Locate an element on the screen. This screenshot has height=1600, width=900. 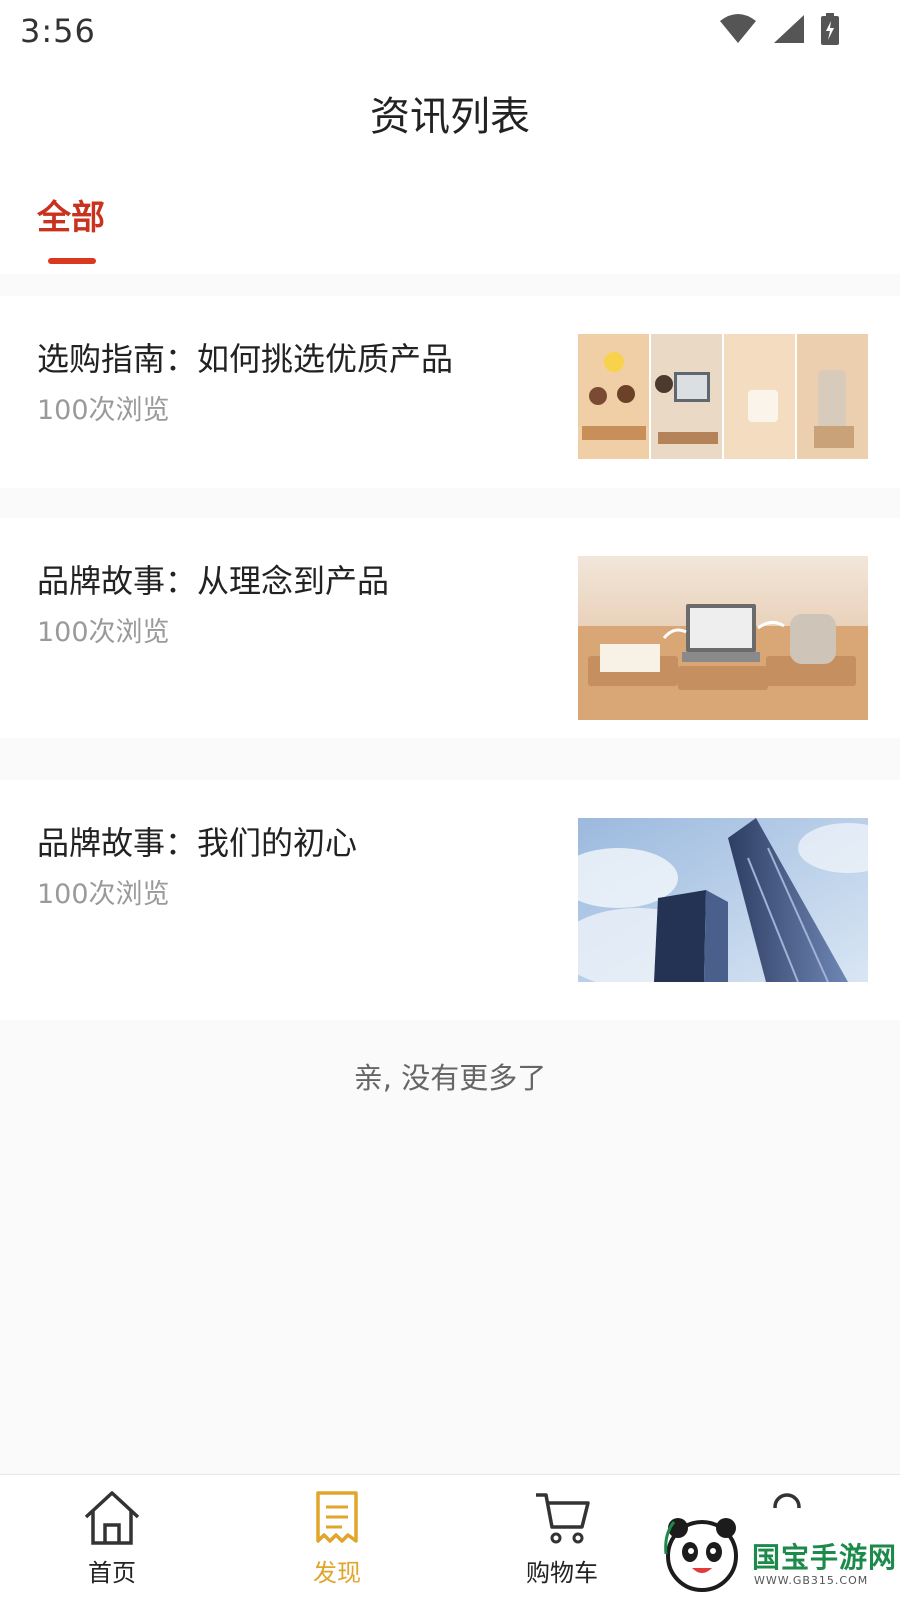
nav-label-home: 首页 is located at coordinates (112, 1573).